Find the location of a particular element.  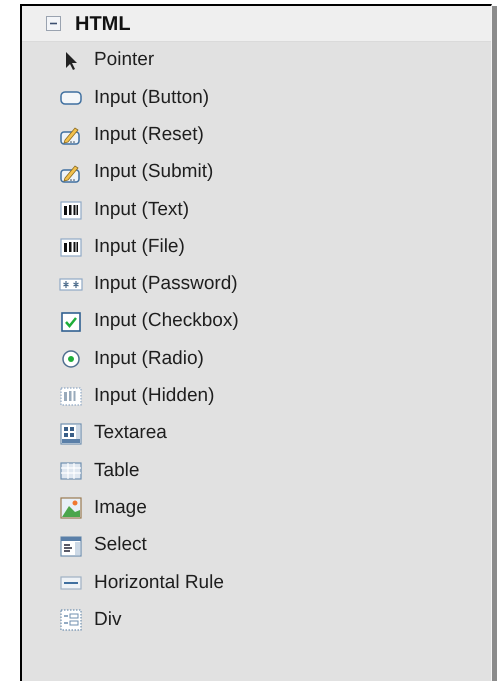

toolbox-item: Input (File) is located at coordinates (139, 247).